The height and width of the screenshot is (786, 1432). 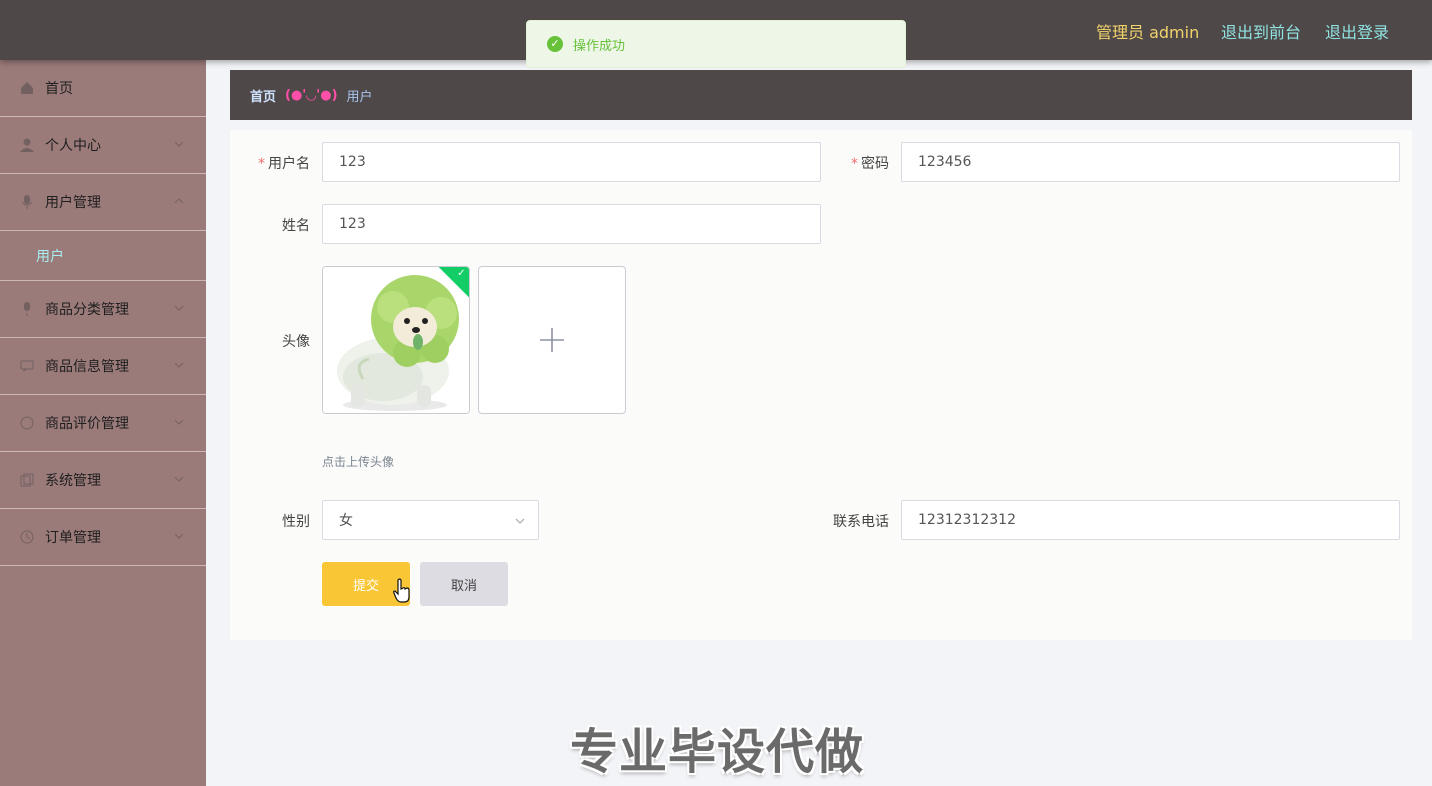 I want to click on phone-input: 12312312312, so click(x=1150, y=520).